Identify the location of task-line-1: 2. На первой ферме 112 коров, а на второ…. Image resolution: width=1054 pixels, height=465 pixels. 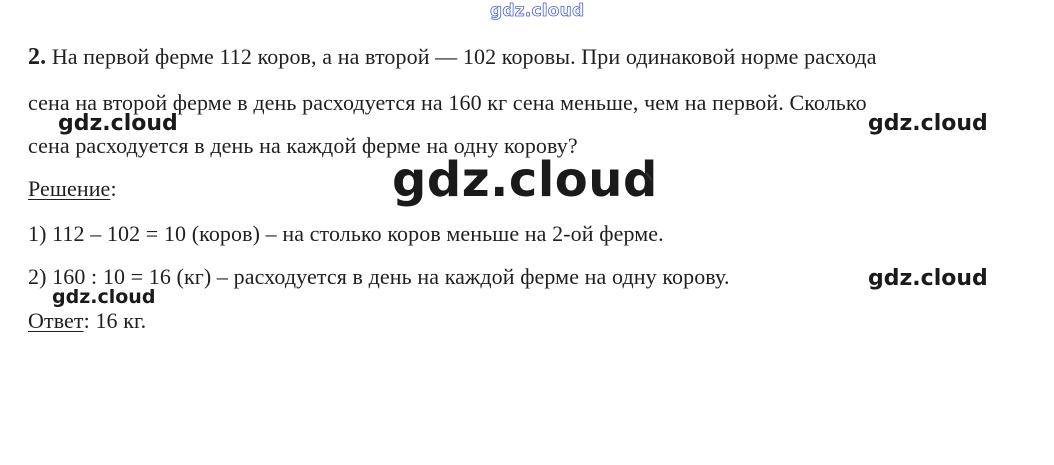
(452, 57).